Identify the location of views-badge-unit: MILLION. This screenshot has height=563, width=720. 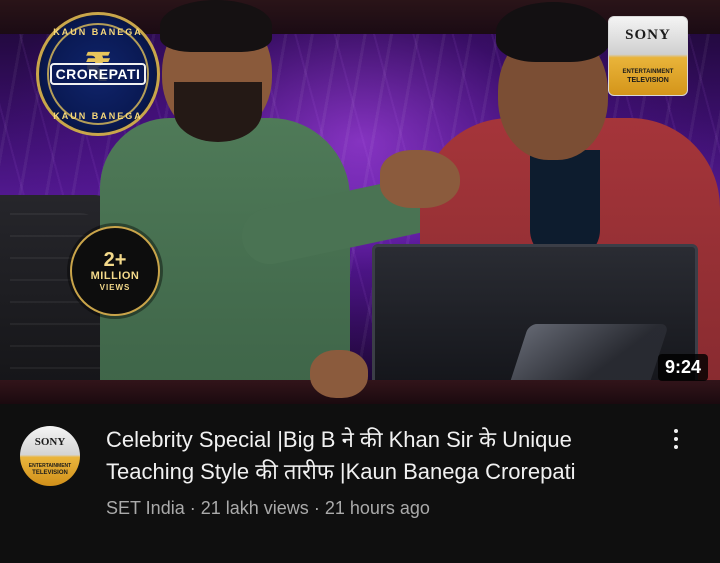
(115, 276).